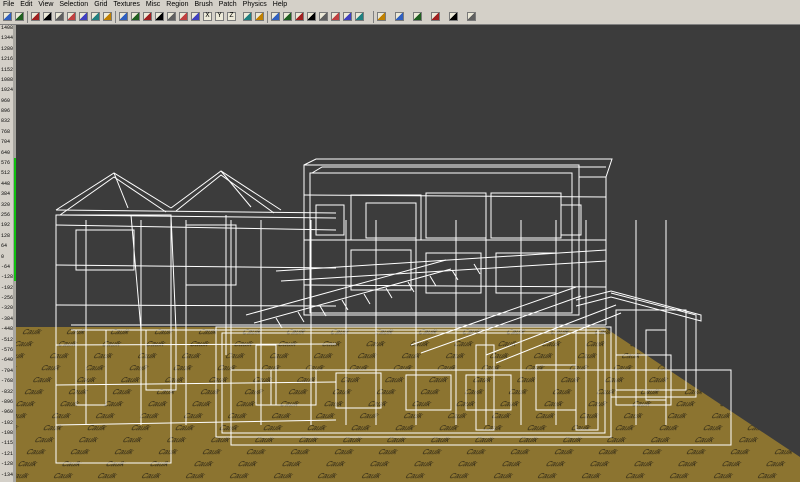 The height and width of the screenshot is (482, 800). I want to click on menu-edit: Edit, so click(26, 5).